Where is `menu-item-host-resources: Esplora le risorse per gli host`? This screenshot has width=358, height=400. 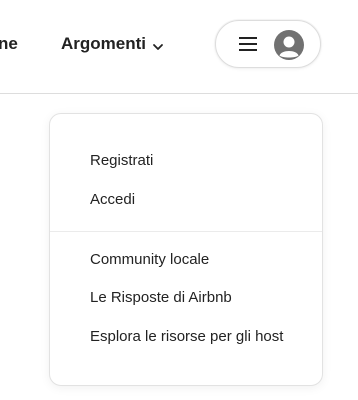 menu-item-host-resources: Esplora le risorse per gli host is located at coordinates (186, 336).